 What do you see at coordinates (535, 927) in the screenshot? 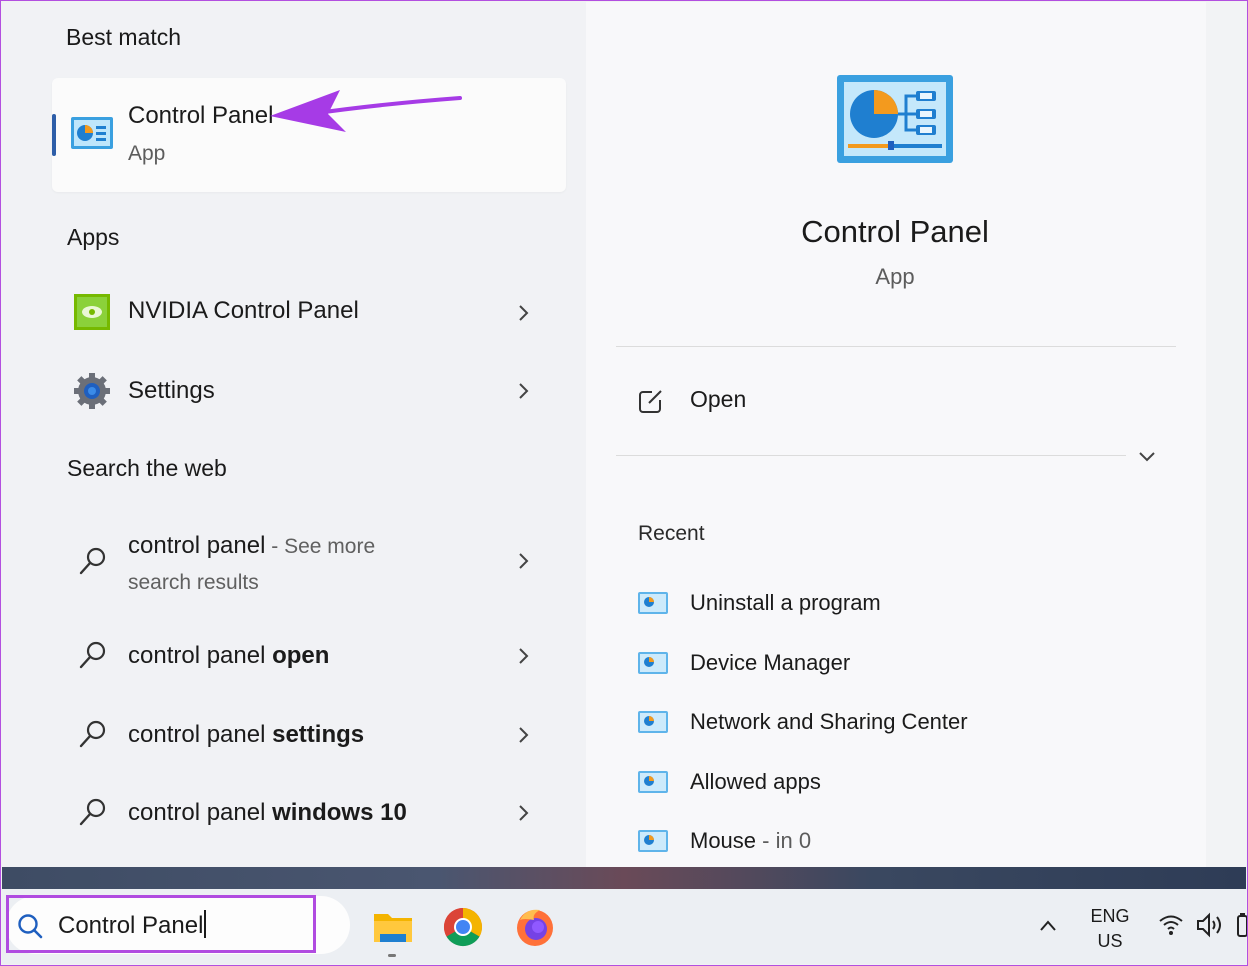
I see `firefox-icon` at bounding box center [535, 927].